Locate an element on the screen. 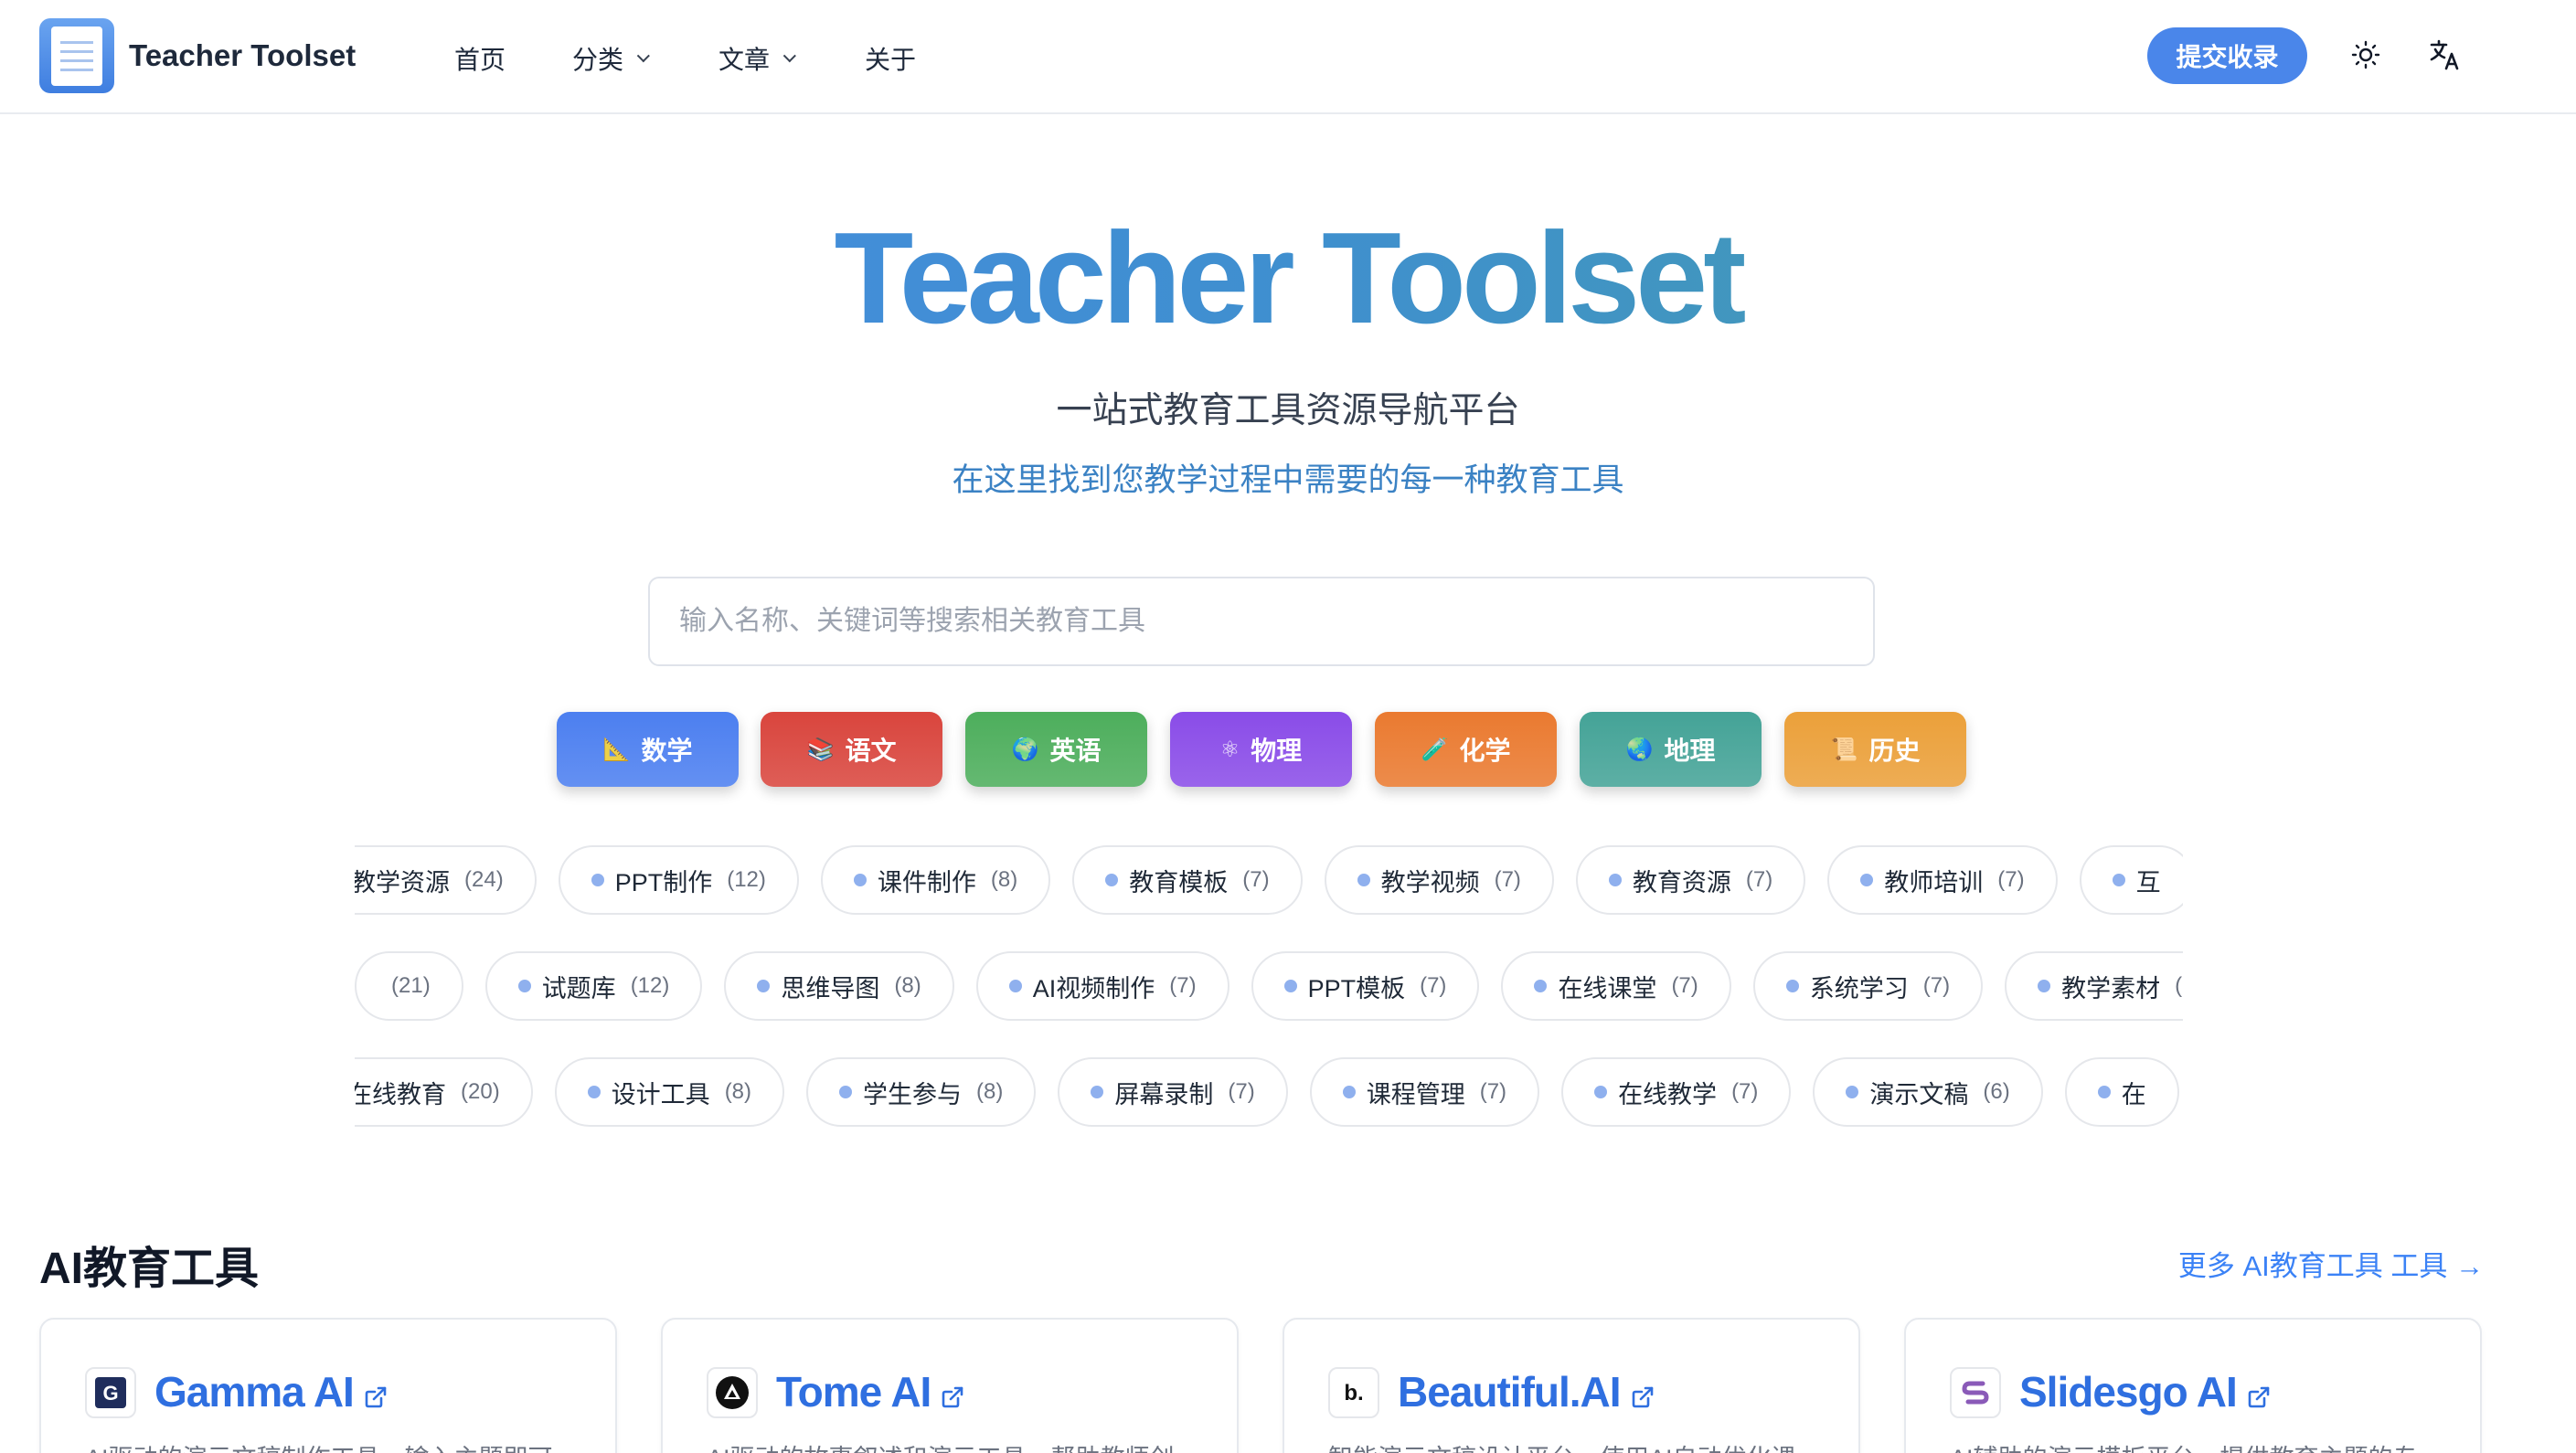 Image resolution: width=2576 pixels, height=1453 pixels. tag-chip: 设计工具 (8) is located at coordinates (669, 1092).